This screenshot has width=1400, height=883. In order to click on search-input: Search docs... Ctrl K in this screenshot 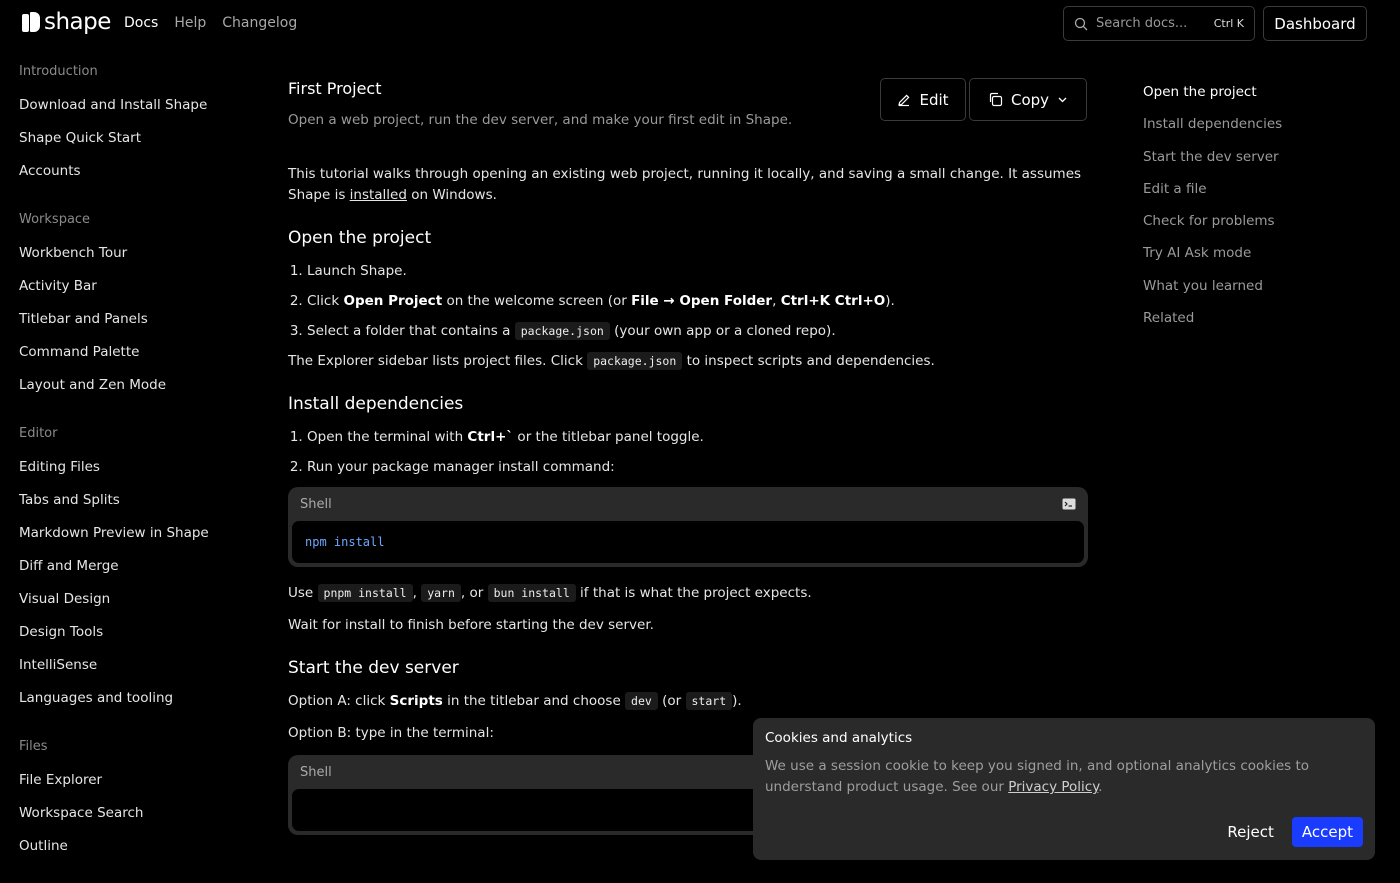, I will do `click(1159, 23)`.